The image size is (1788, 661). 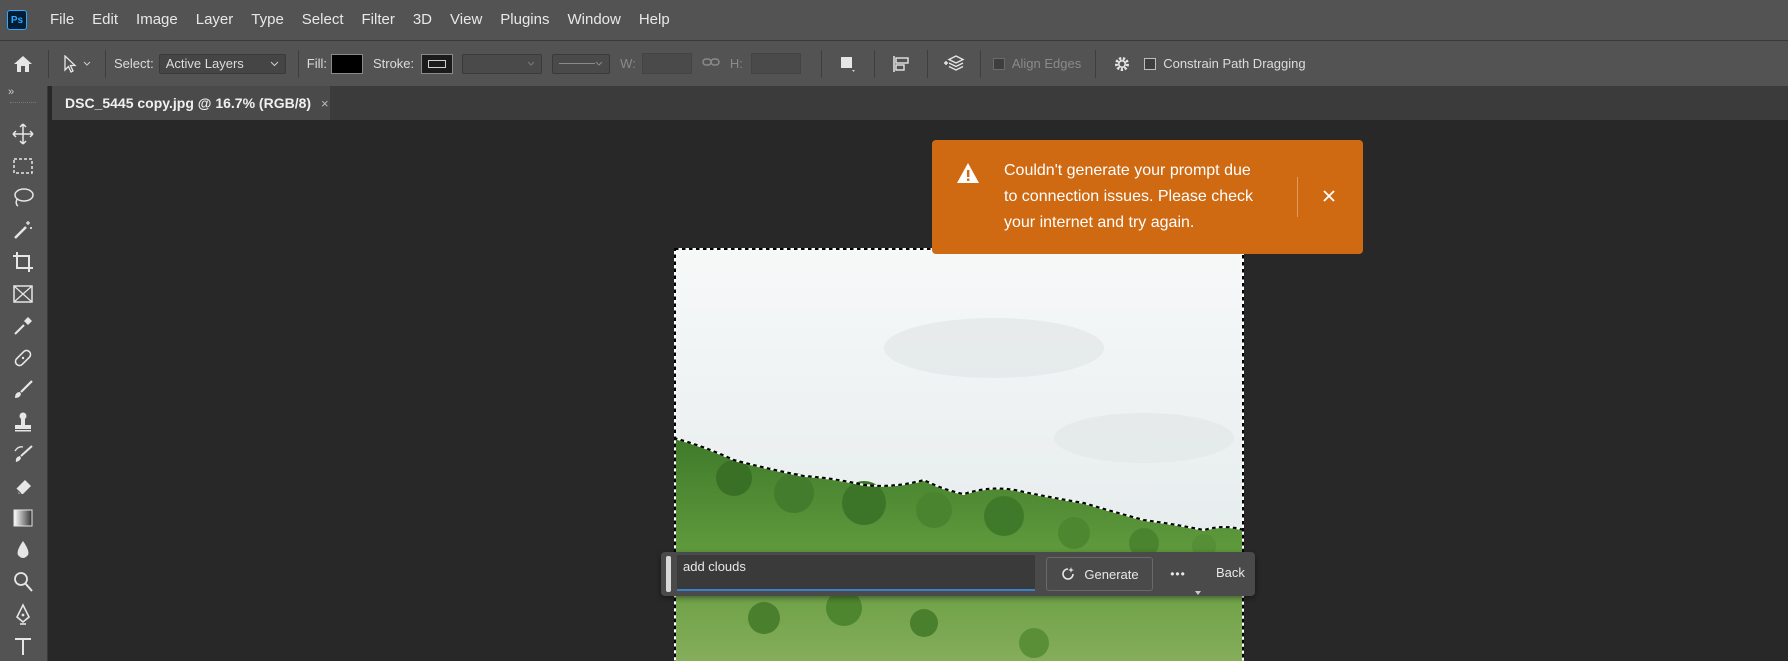 I want to click on document-tab-title: DSC_5445 copy.jpg @ 16.7% (RGB/8), so click(x=188, y=103).